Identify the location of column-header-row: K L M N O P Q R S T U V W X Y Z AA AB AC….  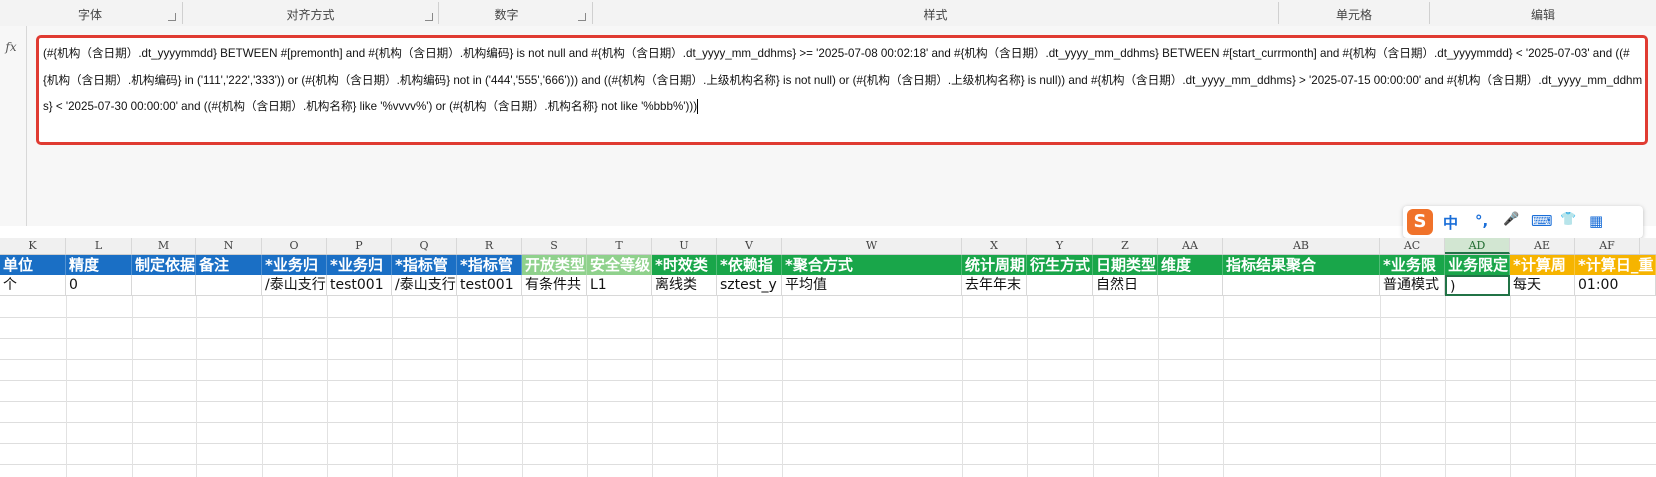
(828, 246).